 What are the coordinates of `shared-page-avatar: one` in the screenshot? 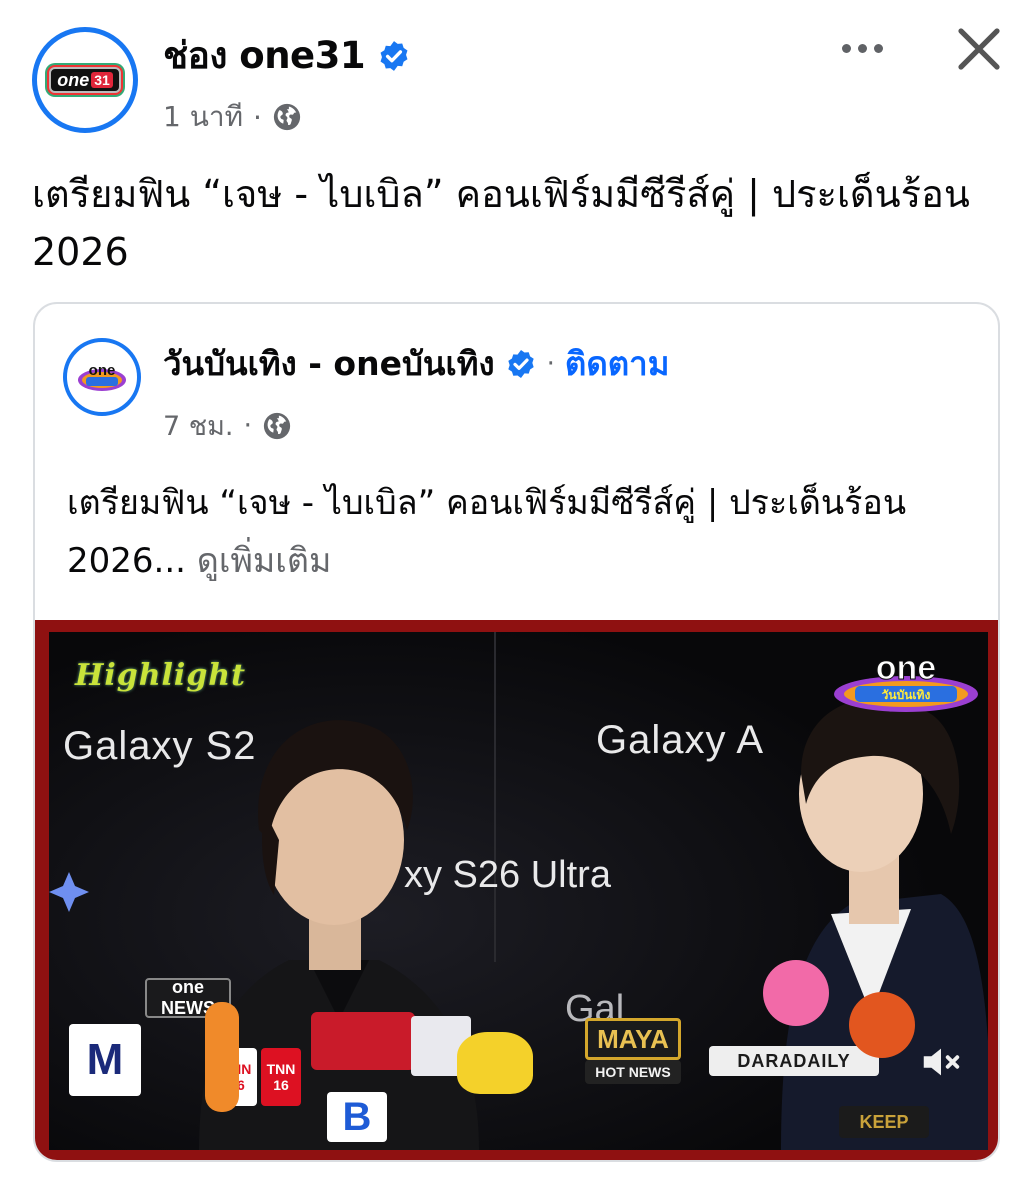 It's located at (102, 377).